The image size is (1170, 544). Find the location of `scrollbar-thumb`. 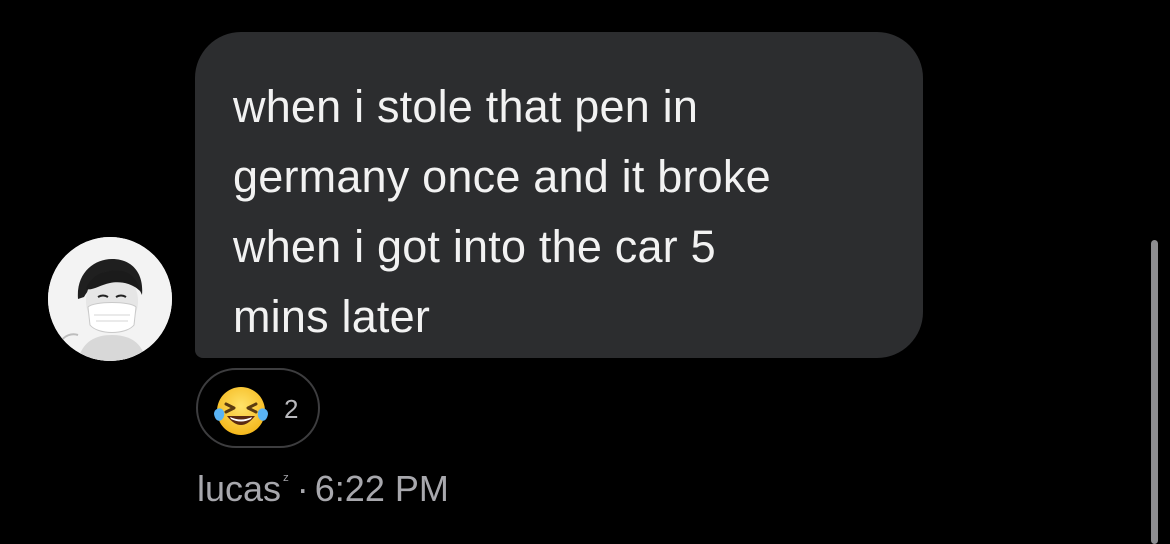

scrollbar-thumb is located at coordinates (1154, 392).